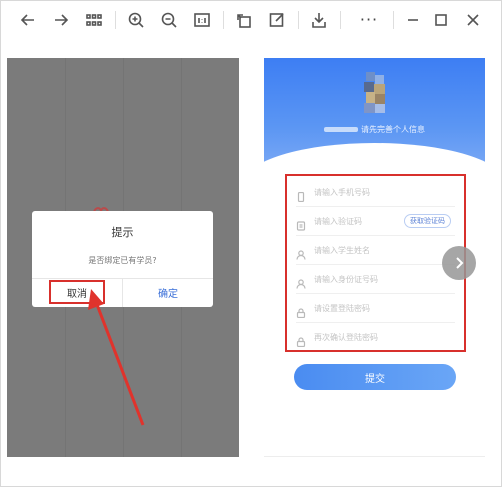 This screenshot has height=487, width=502. What do you see at coordinates (342, 192) in the screenshot?
I see `phone-placeholder: 请输入手机号码` at bounding box center [342, 192].